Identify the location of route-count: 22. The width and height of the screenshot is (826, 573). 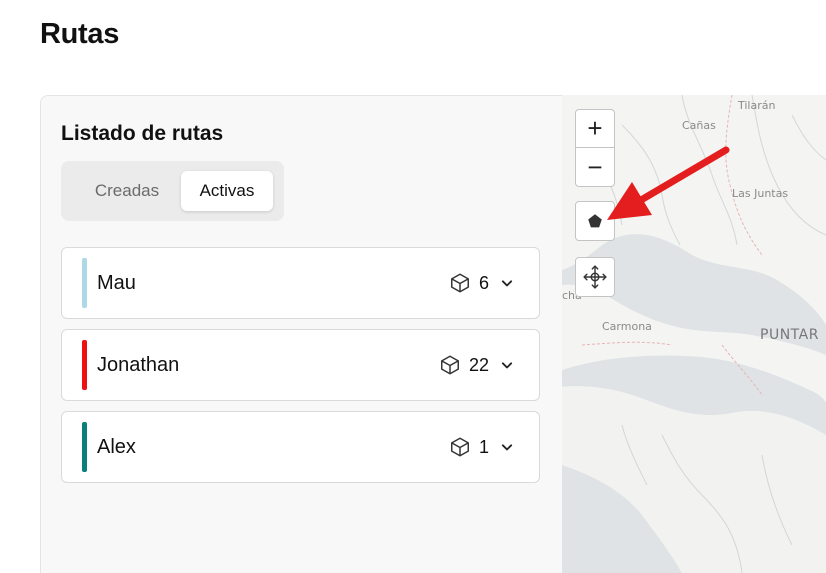
(478, 364).